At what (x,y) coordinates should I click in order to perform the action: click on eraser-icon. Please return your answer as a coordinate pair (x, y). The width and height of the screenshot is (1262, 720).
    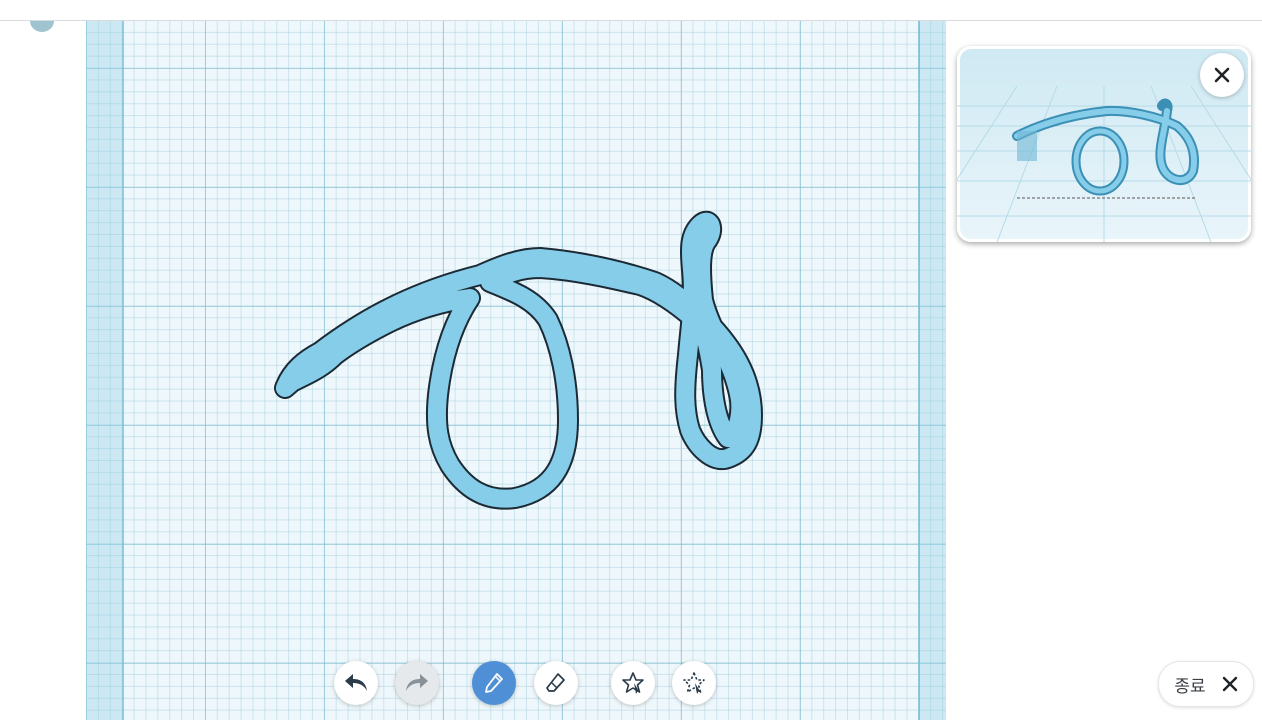
    Looking at the image, I should click on (555, 682).